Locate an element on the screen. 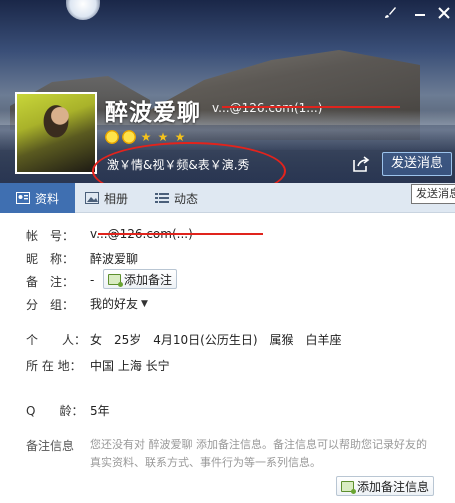  tab-photos: 相册 is located at coordinates (106, 198).